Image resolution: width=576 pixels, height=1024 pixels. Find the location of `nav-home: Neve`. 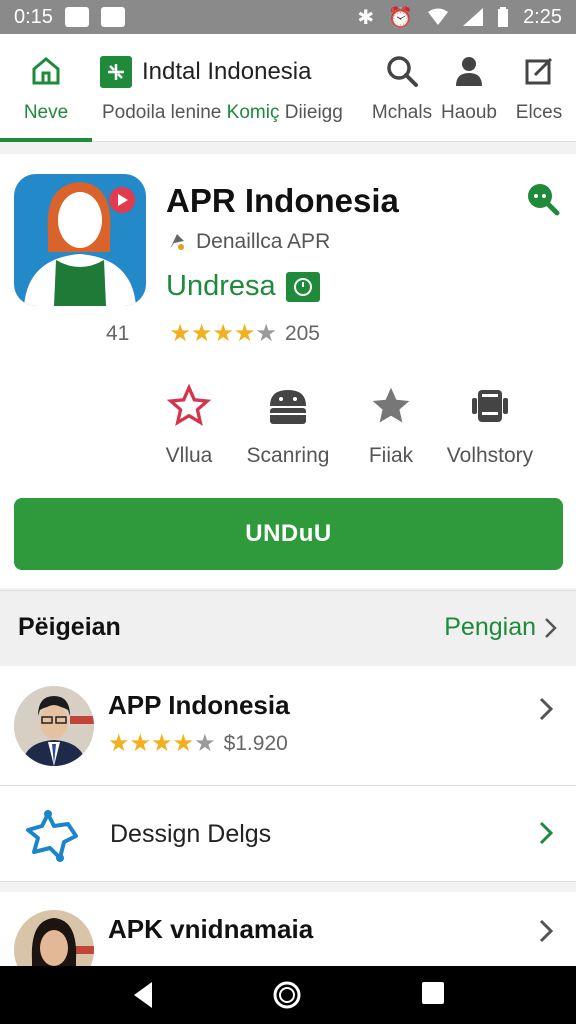

nav-home: Neve is located at coordinates (46, 88).